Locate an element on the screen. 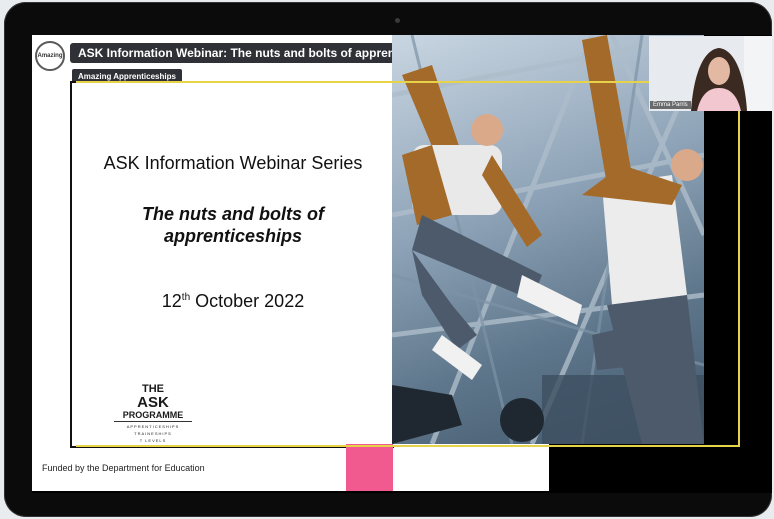 This screenshot has height=519, width=774. participant-video-feed is located at coordinates (710, 73).